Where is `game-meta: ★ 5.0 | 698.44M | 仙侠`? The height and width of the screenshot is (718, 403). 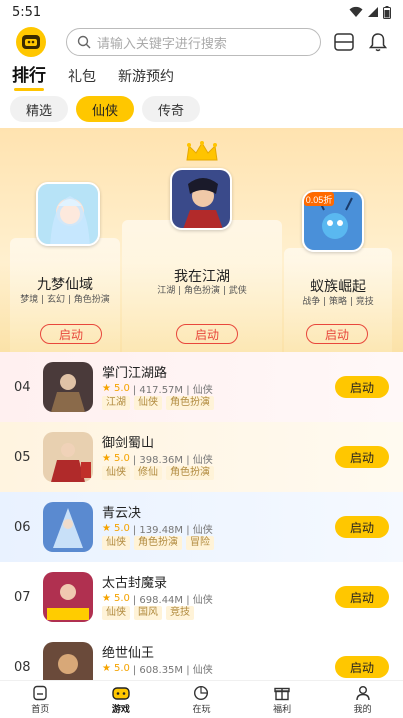
game-meta: ★ 5.0 | 698.44M | 仙侠 is located at coordinates (157, 598).